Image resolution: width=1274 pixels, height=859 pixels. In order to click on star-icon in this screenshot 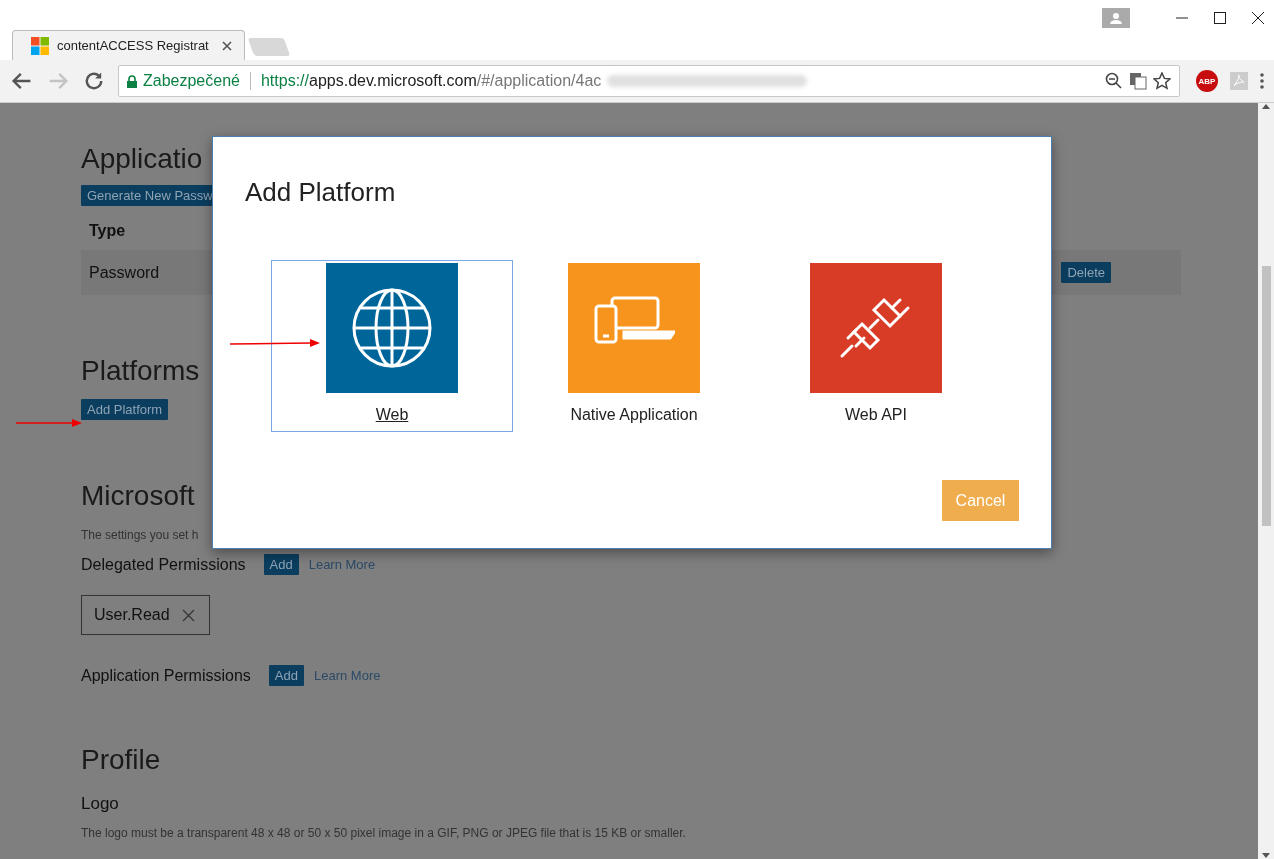, I will do `click(1162, 81)`.